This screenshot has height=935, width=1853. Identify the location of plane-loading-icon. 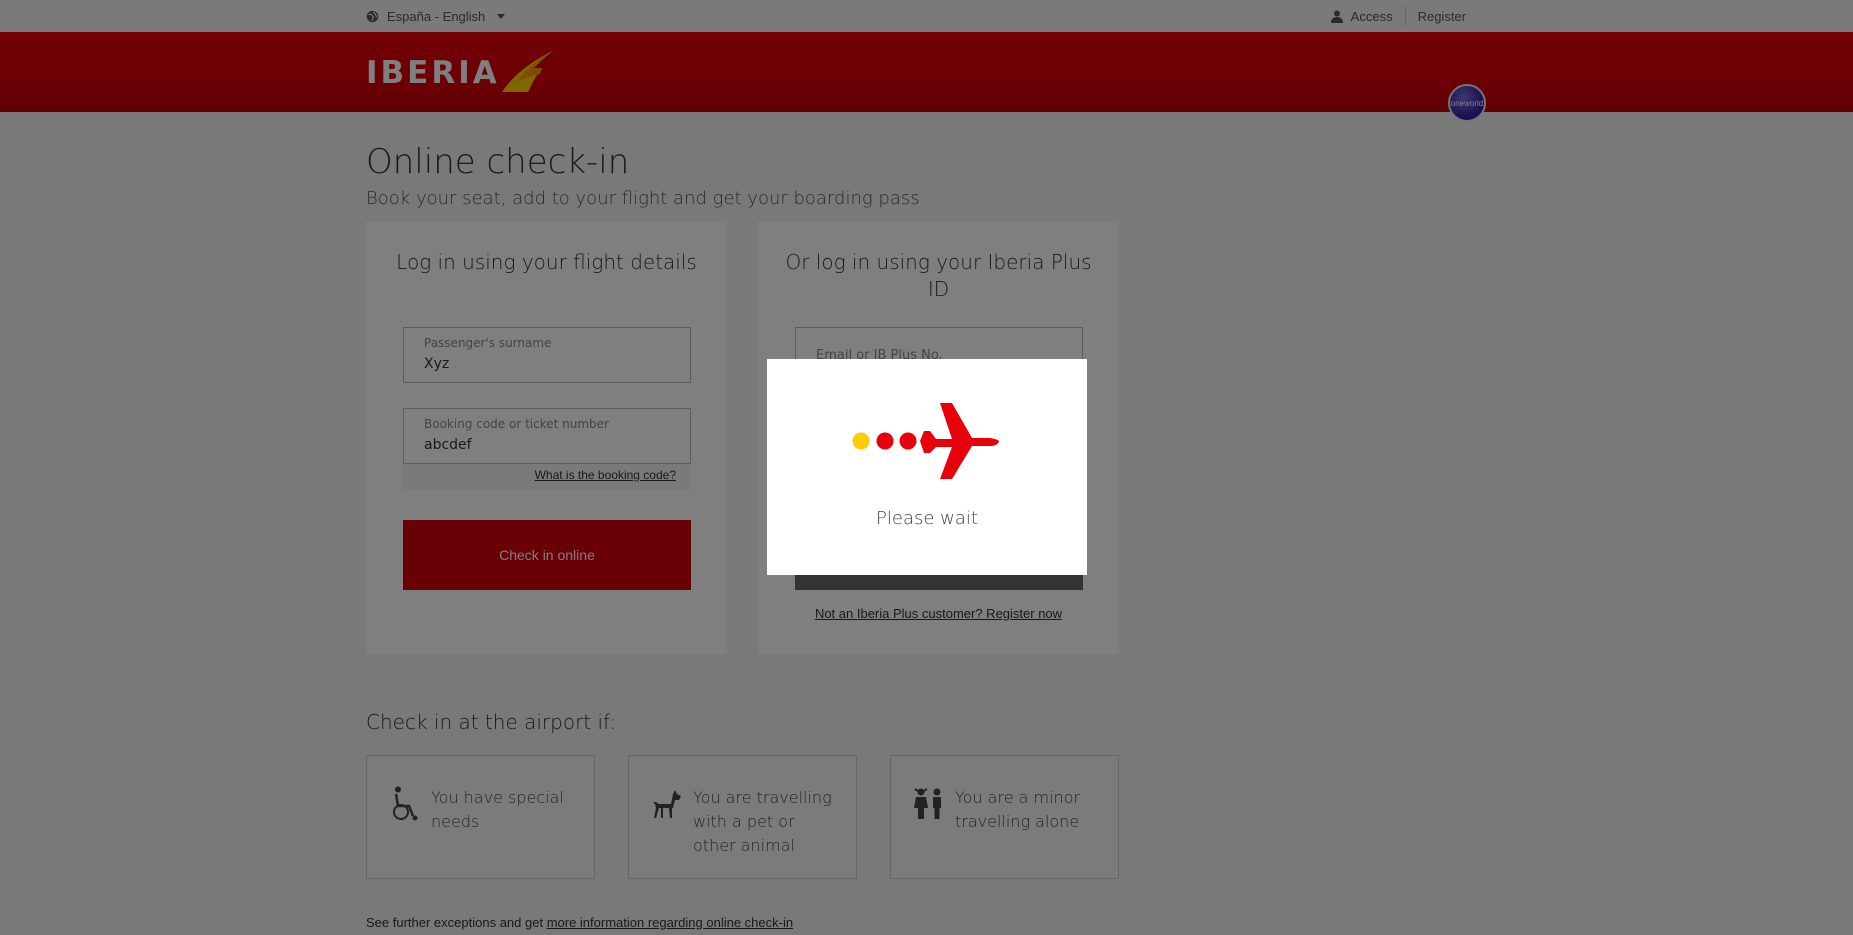
(925, 441).